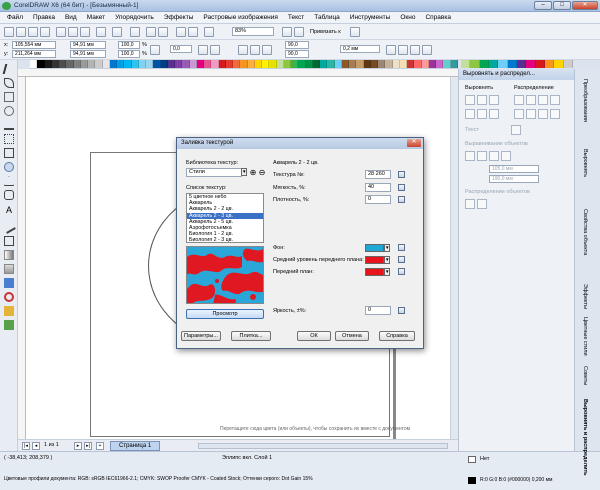 The width and height of the screenshot is (600, 490). Describe the element at coordinates (397, 336) in the screenshot. I see `help-button: Справка` at that location.